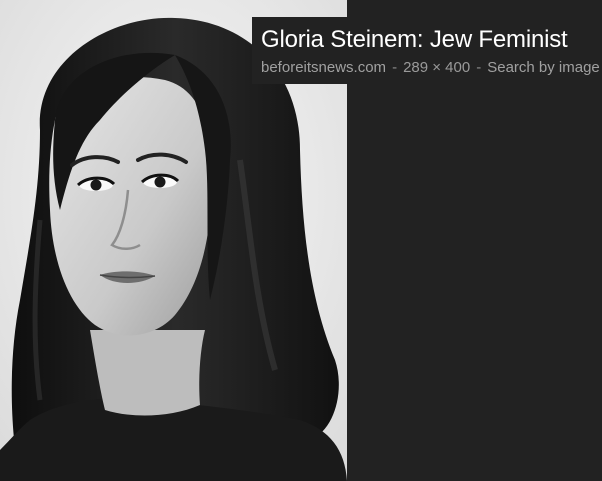  I want to click on source-domain-link: beforeitsnews.com, so click(323, 67).